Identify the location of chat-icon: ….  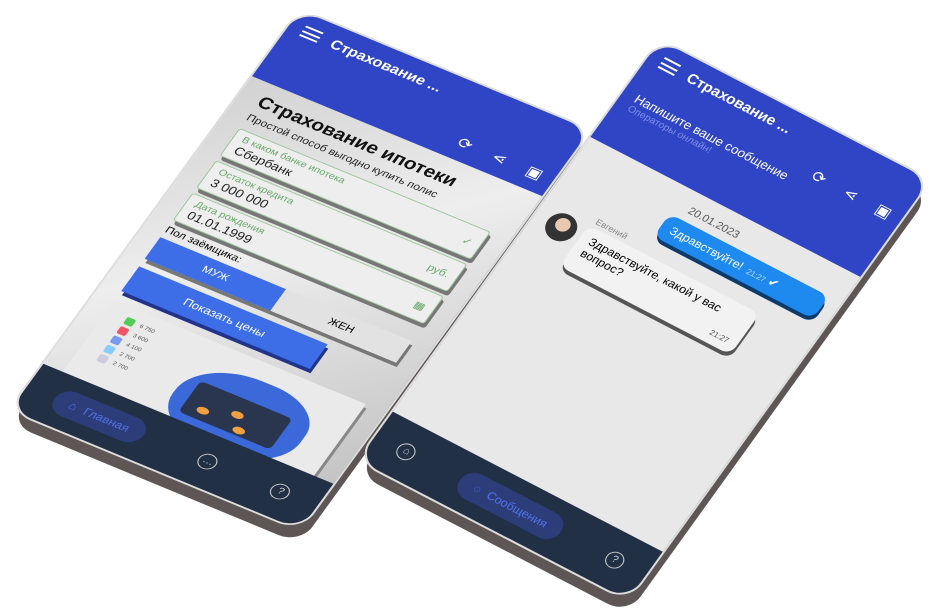
(208, 462).